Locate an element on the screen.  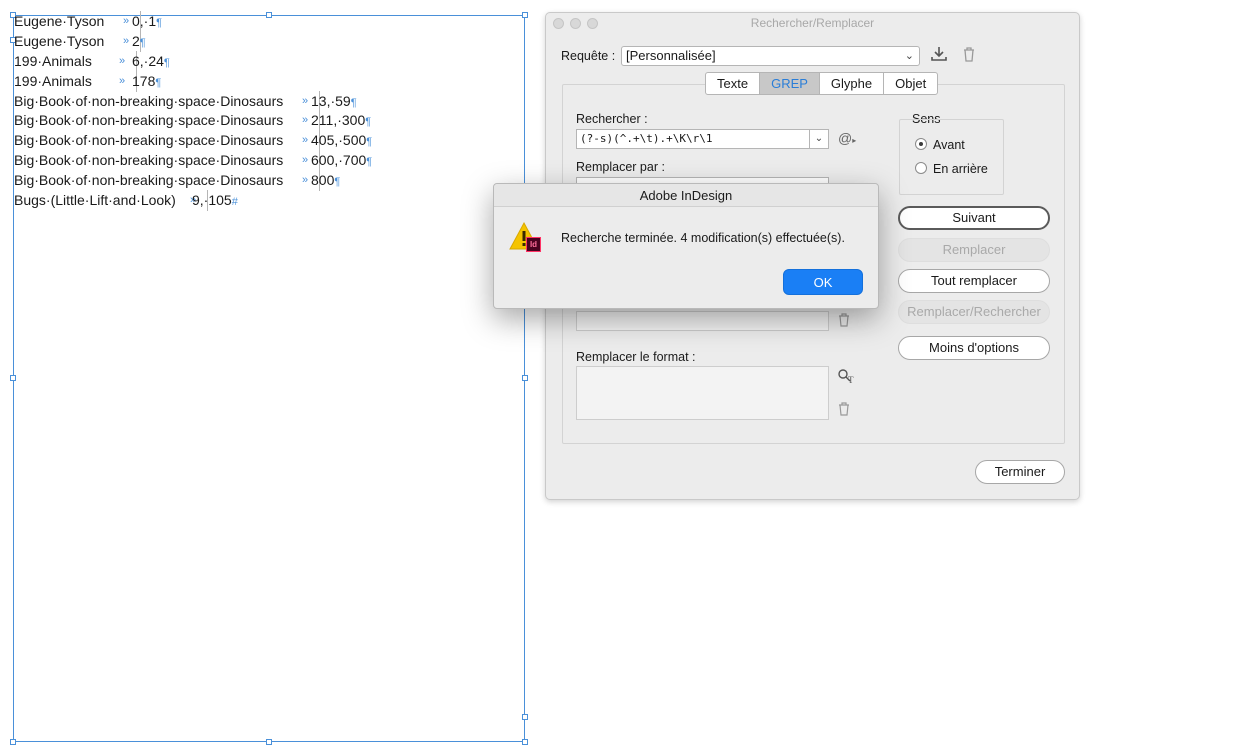
frame-handle-top-right is located at coordinates (525, 15).